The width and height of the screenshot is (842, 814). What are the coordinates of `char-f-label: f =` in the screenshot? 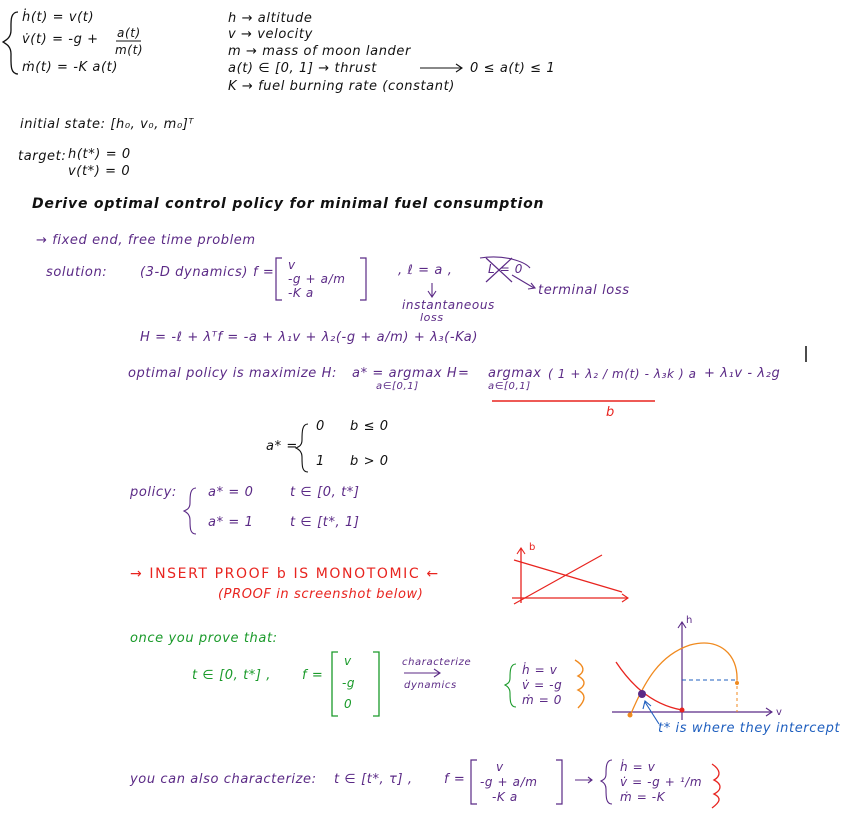 It's located at (313, 675).